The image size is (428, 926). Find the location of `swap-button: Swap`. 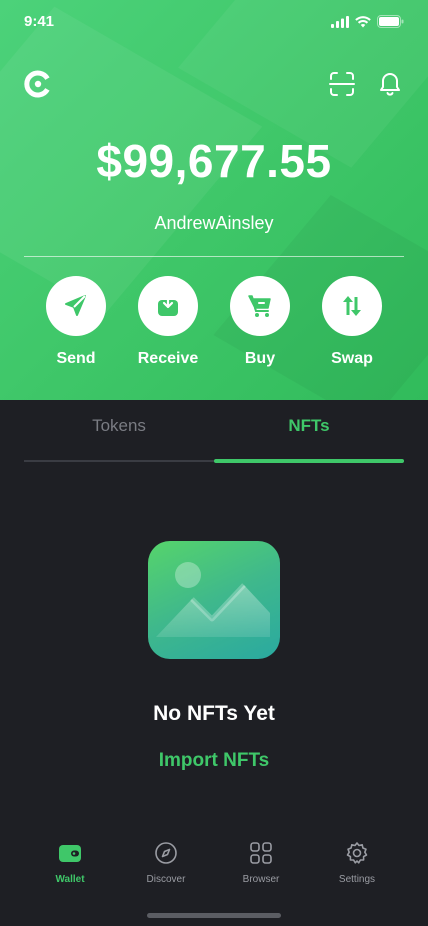

swap-button: Swap is located at coordinates (352, 322).